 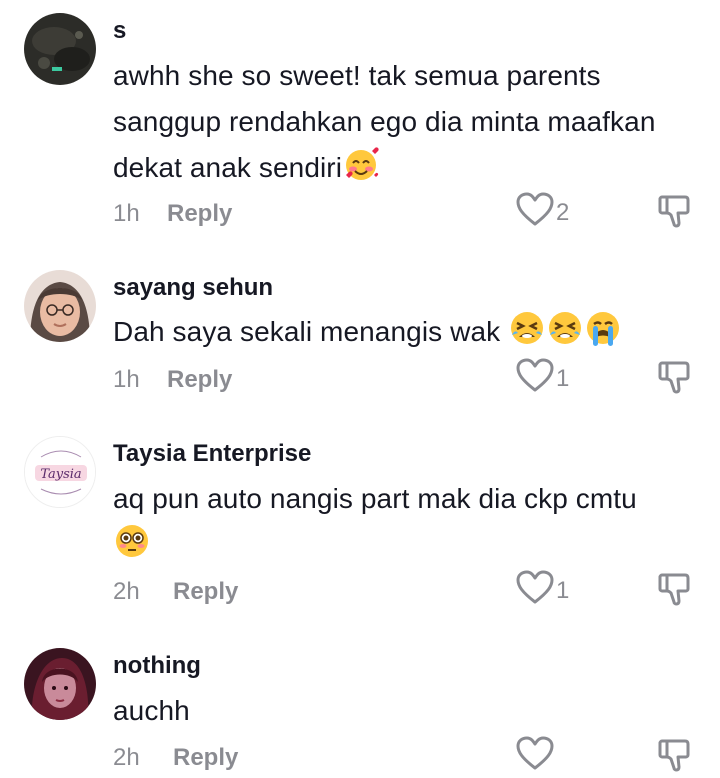 I want to click on flushed-face-icon, so click(x=132, y=548).